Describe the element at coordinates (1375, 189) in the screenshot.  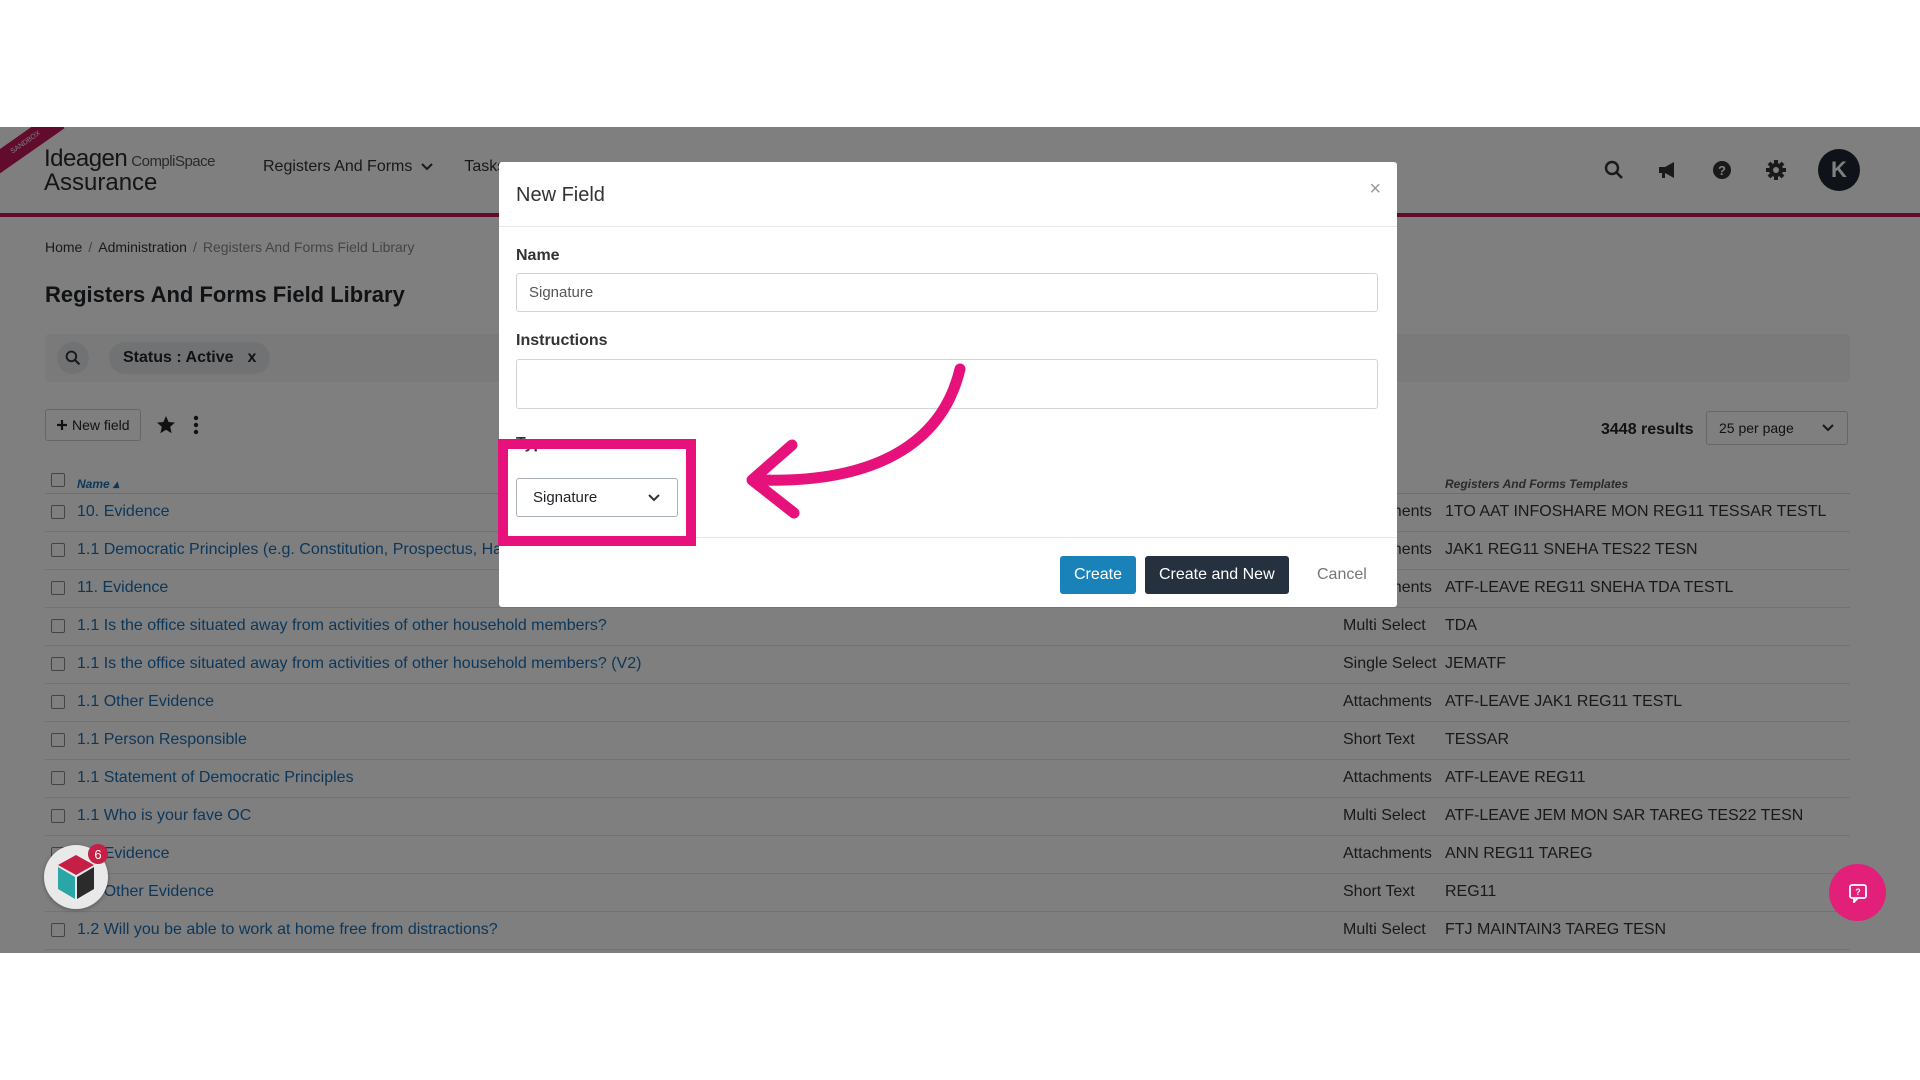
I see `close-icon: ×` at that location.